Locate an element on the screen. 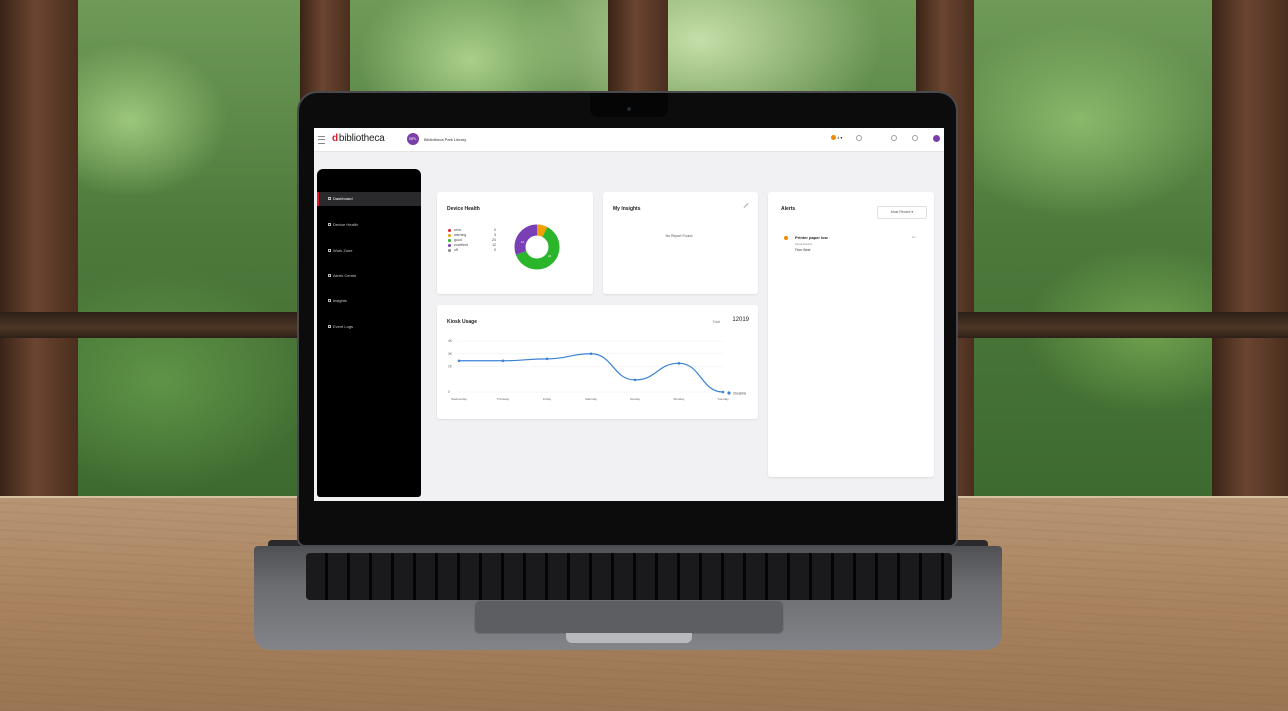  laptop-trackpad is located at coordinates (629, 617).